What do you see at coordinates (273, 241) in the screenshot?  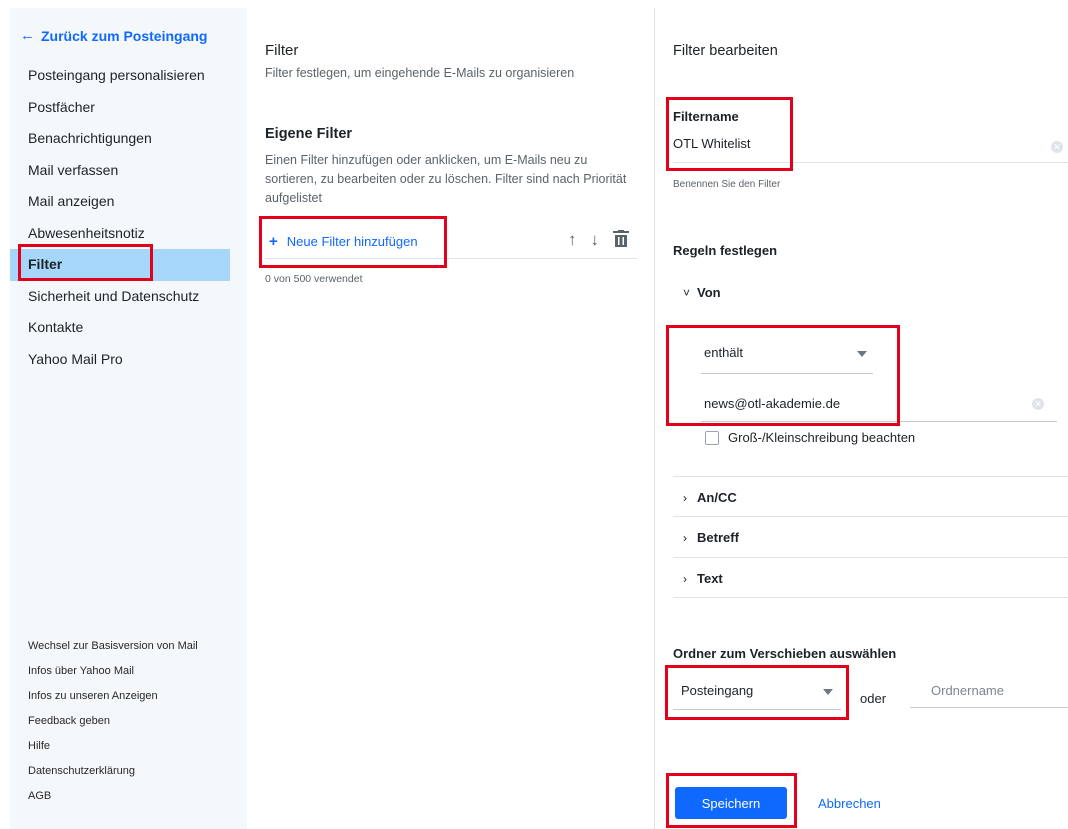 I see `plus-icon: +` at bounding box center [273, 241].